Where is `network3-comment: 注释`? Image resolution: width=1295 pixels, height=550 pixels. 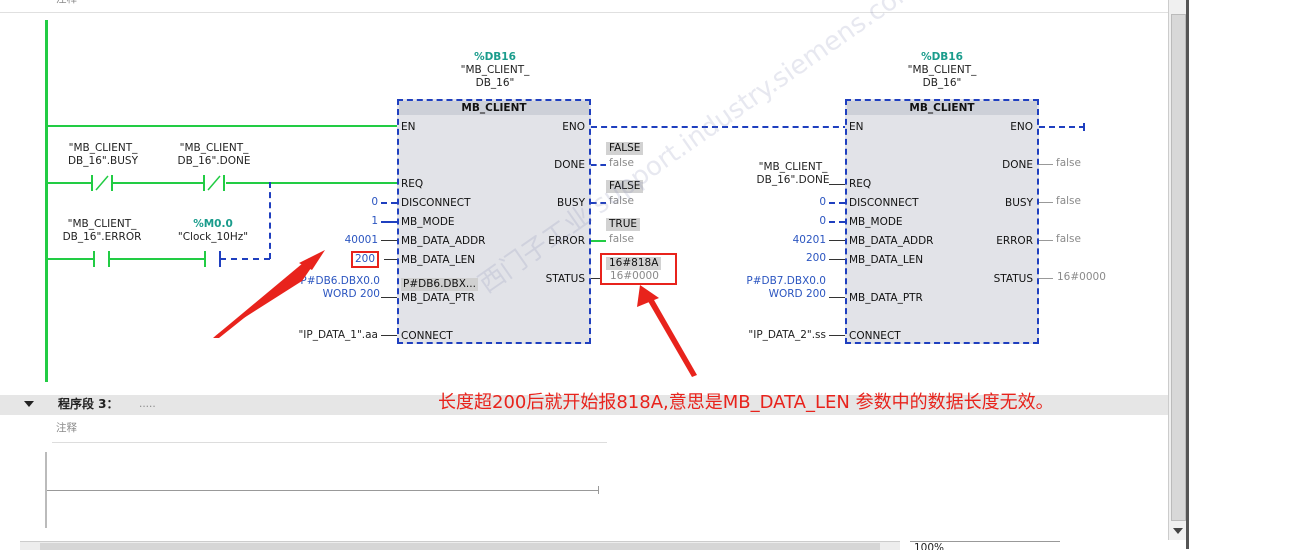 network3-comment: 注释 is located at coordinates (66, 428).